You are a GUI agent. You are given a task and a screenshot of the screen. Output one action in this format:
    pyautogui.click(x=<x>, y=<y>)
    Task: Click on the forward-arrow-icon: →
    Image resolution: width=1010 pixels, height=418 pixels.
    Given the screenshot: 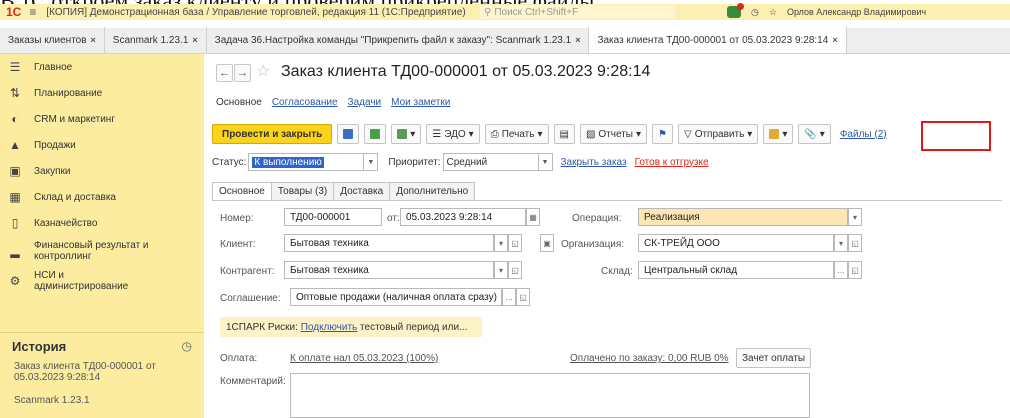 What is the action you would take?
    pyautogui.click(x=242, y=73)
    